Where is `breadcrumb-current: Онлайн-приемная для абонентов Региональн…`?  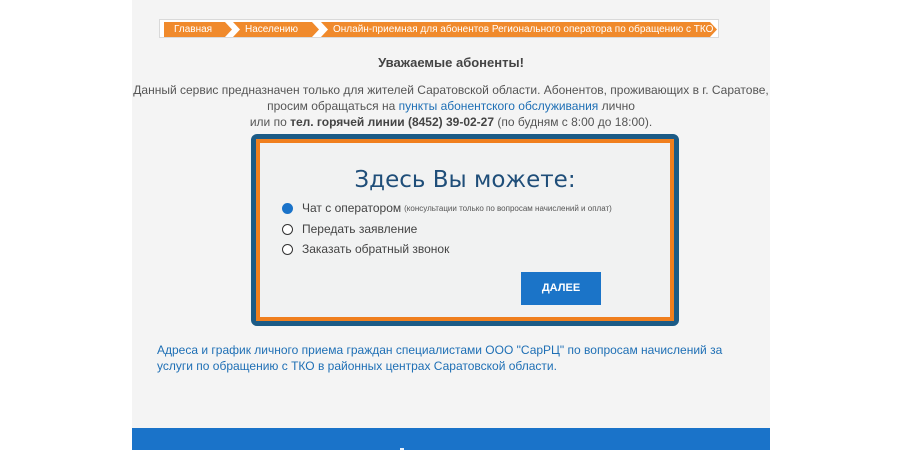 breadcrumb-current: Онлайн-приемная для абонентов Региональн… is located at coordinates (519, 29).